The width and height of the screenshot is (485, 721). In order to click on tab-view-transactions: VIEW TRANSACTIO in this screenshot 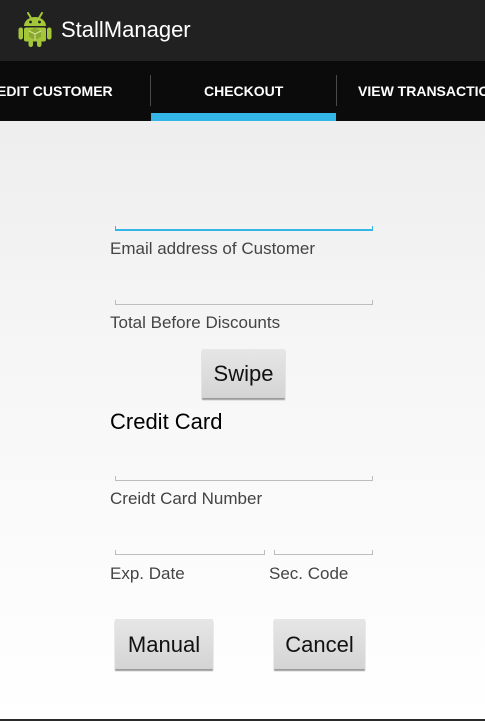, I will do `click(411, 91)`.